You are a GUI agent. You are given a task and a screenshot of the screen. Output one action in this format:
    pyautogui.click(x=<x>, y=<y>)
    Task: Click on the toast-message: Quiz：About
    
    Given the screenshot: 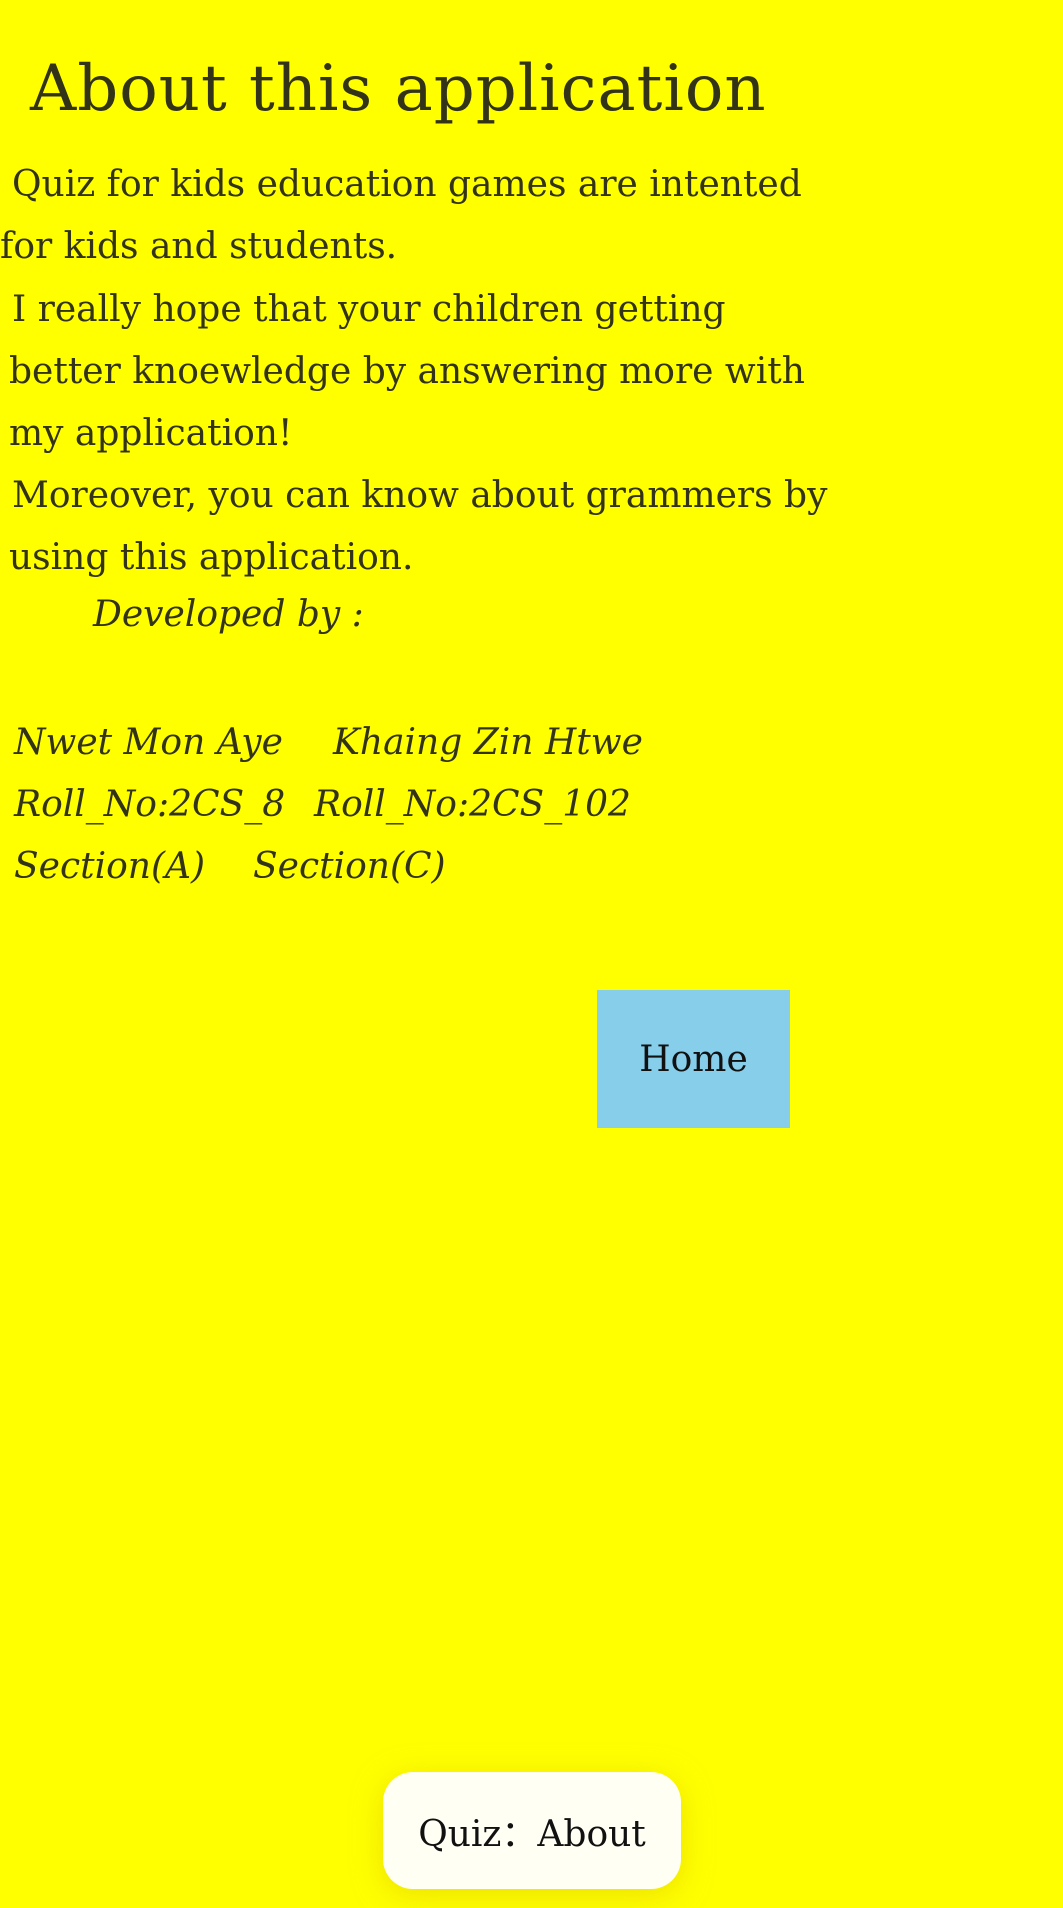 What is the action you would take?
    pyautogui.click(x=532, y=1830)
    